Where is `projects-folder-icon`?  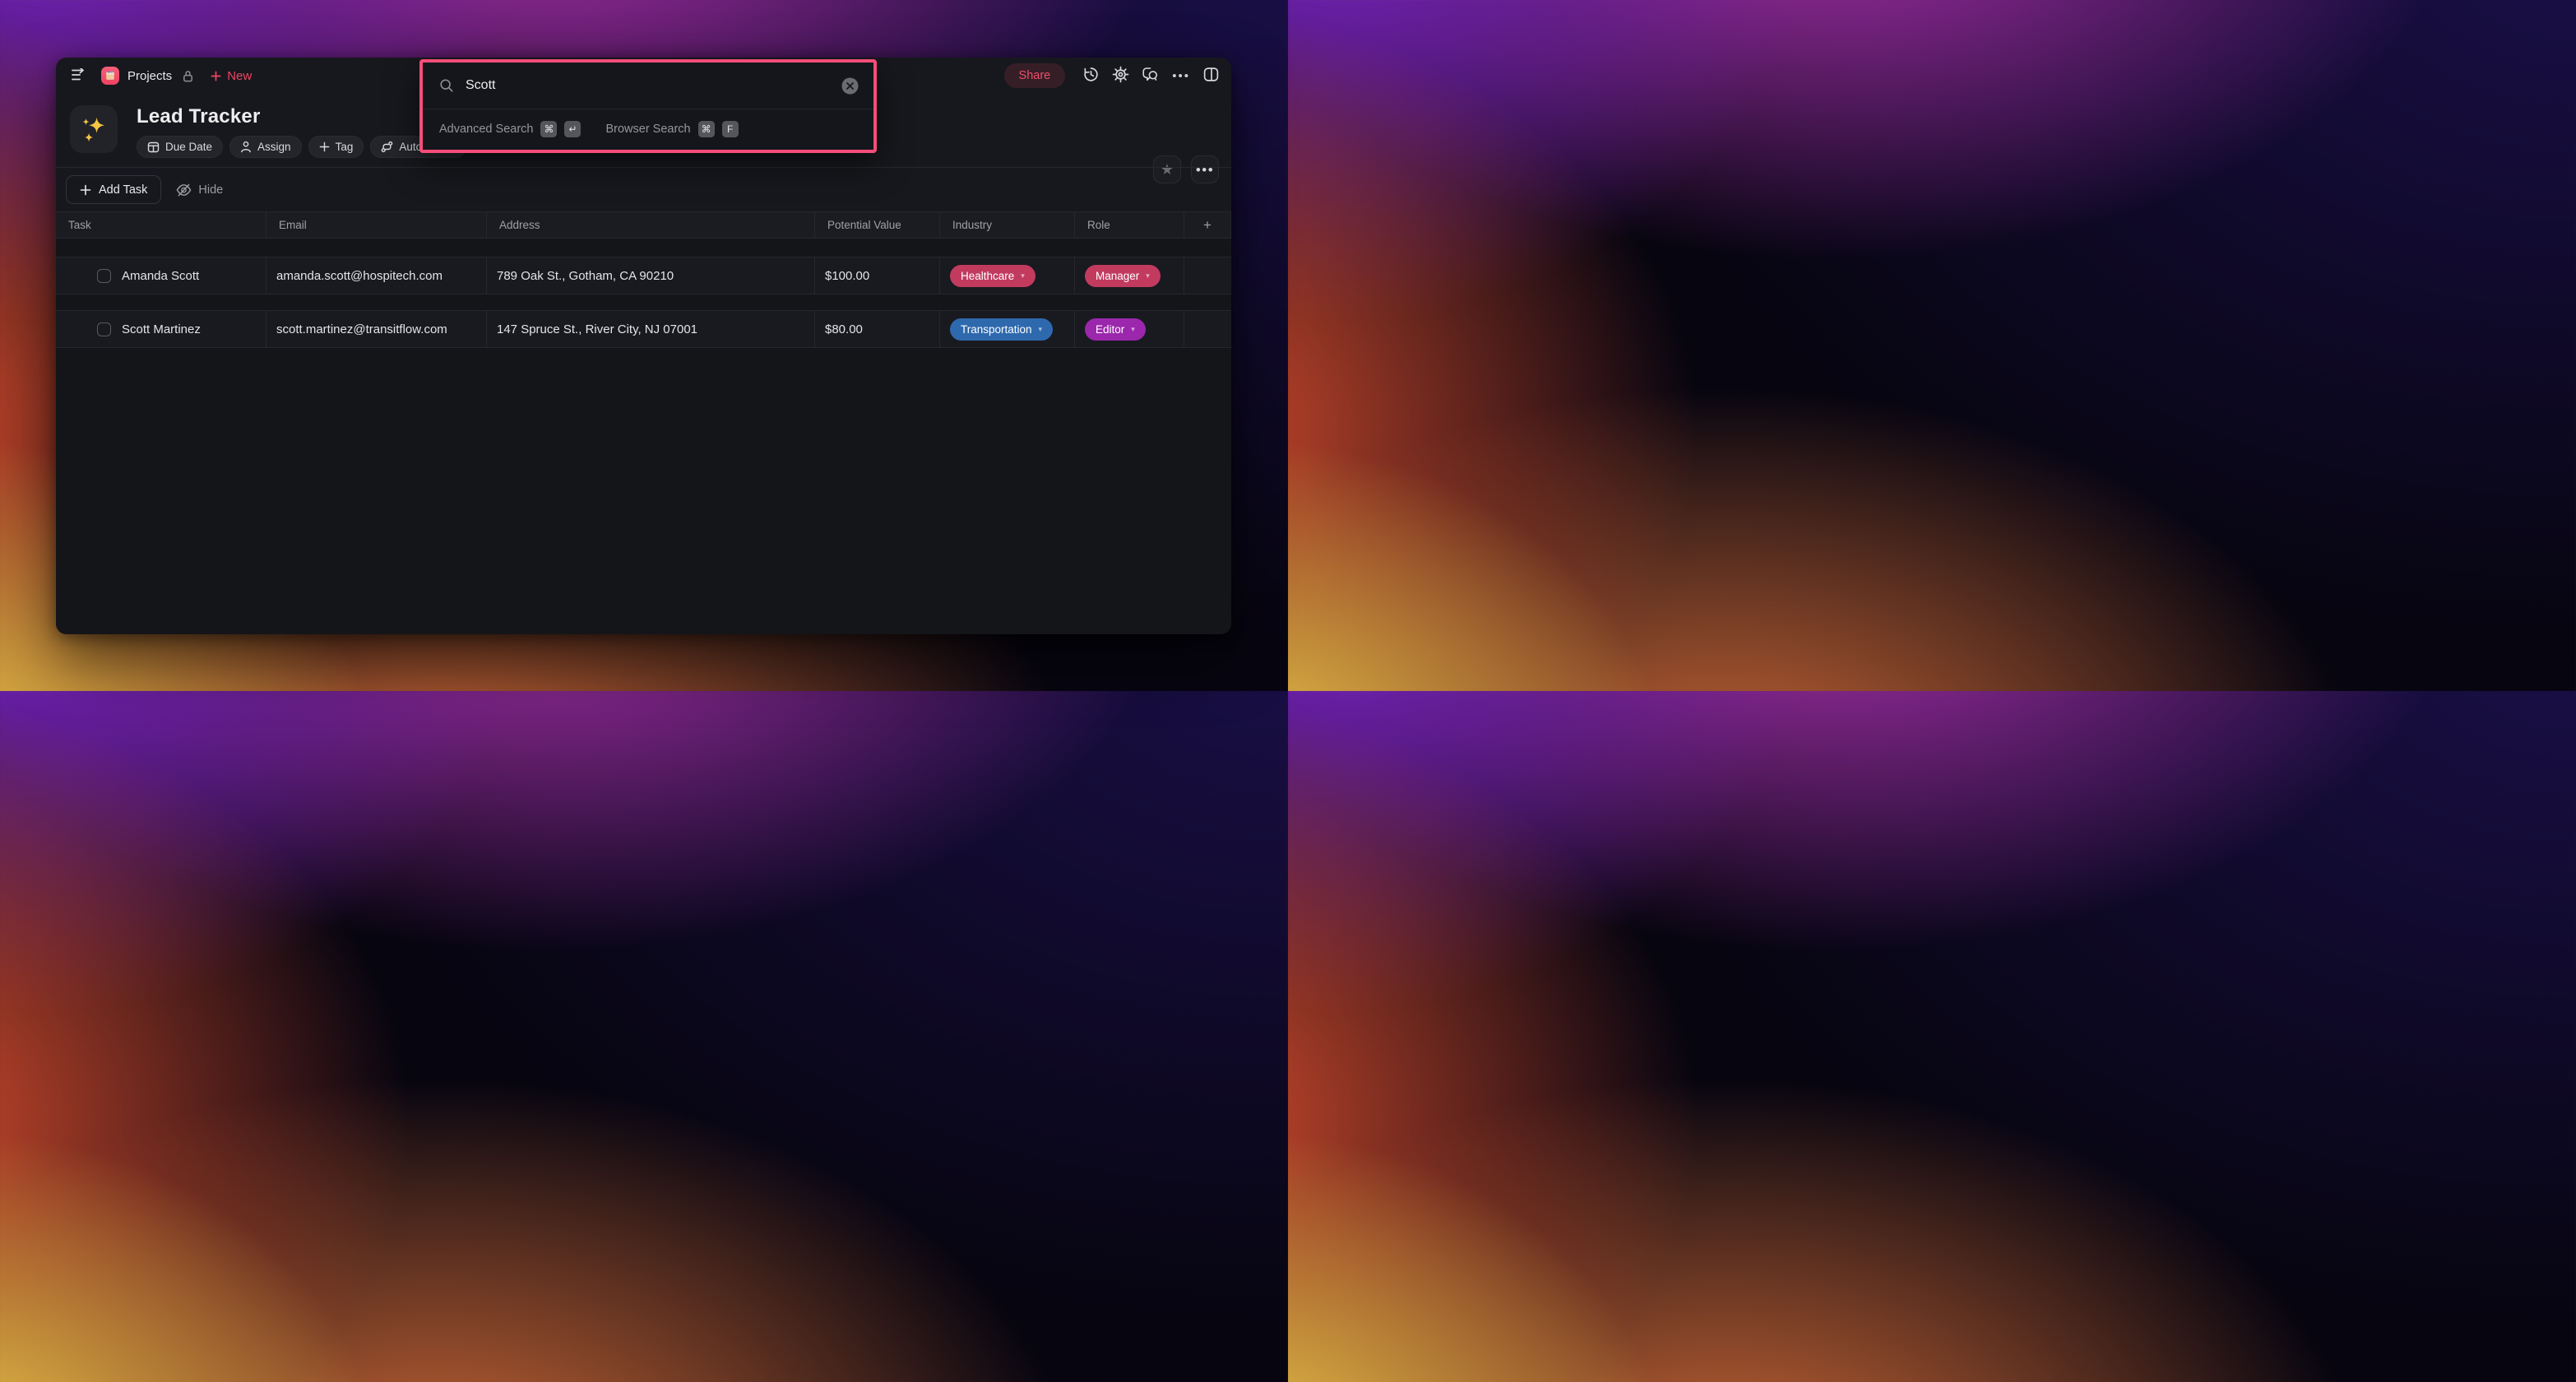
projects-folder-icon is located at coordinates (110, 76).